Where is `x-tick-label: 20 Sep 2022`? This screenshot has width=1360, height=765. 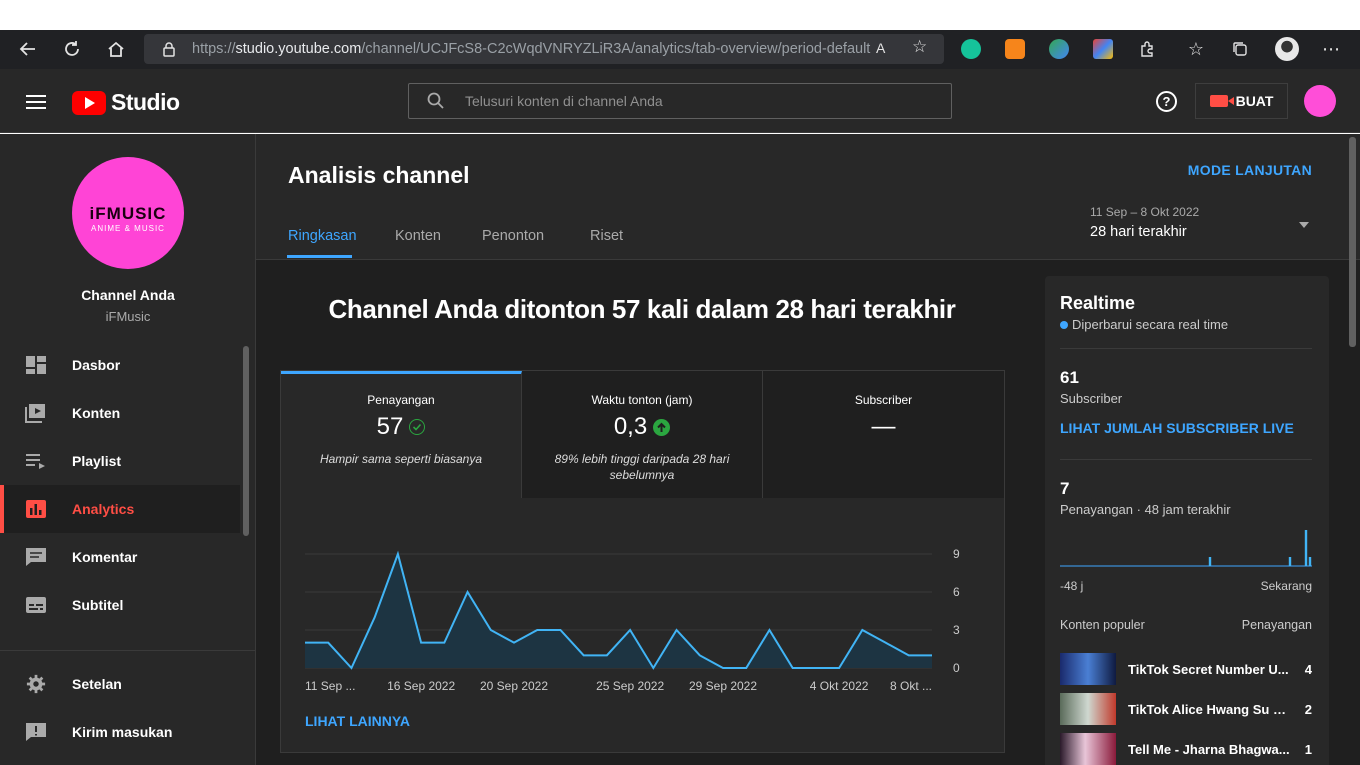 x-tick-label: 20 Sep 2022 is located at coordinates (514, 686).